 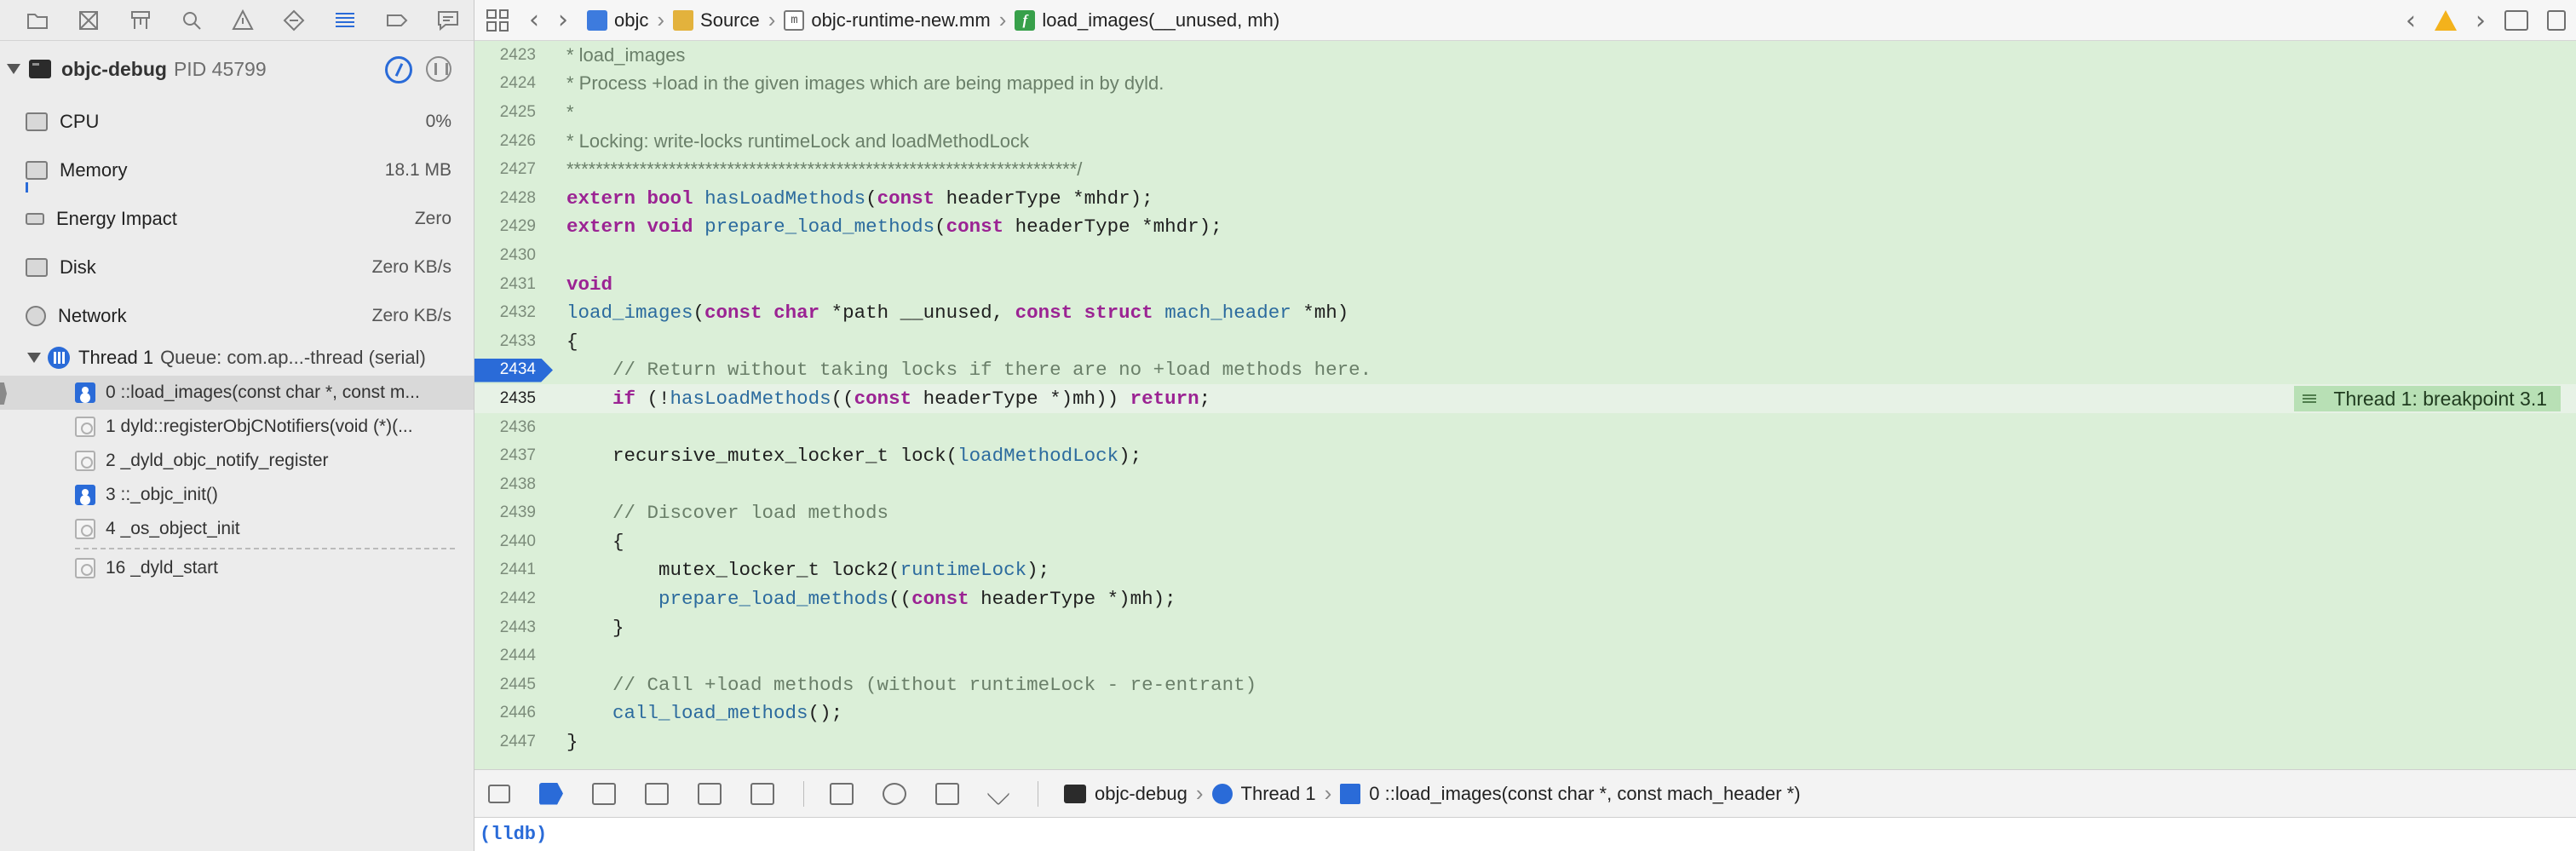 What do you see at coordinates (1525, 834) in the screenshot?
I see `lldb-console: (lldb)` at bounding box center [1525, 834].